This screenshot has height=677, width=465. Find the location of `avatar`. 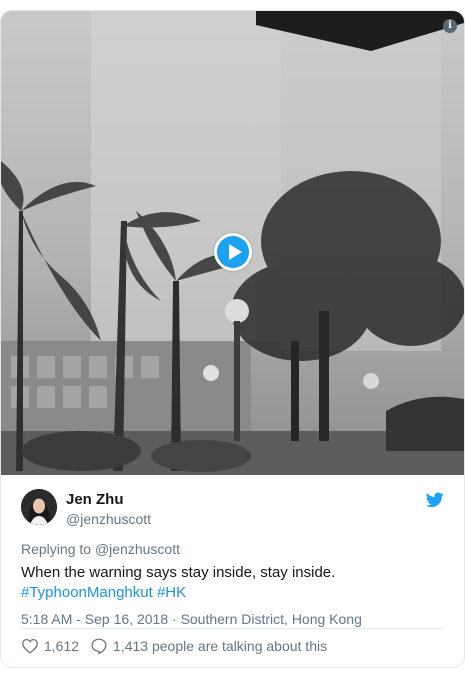

avatar is located at coordinates (39, 507).